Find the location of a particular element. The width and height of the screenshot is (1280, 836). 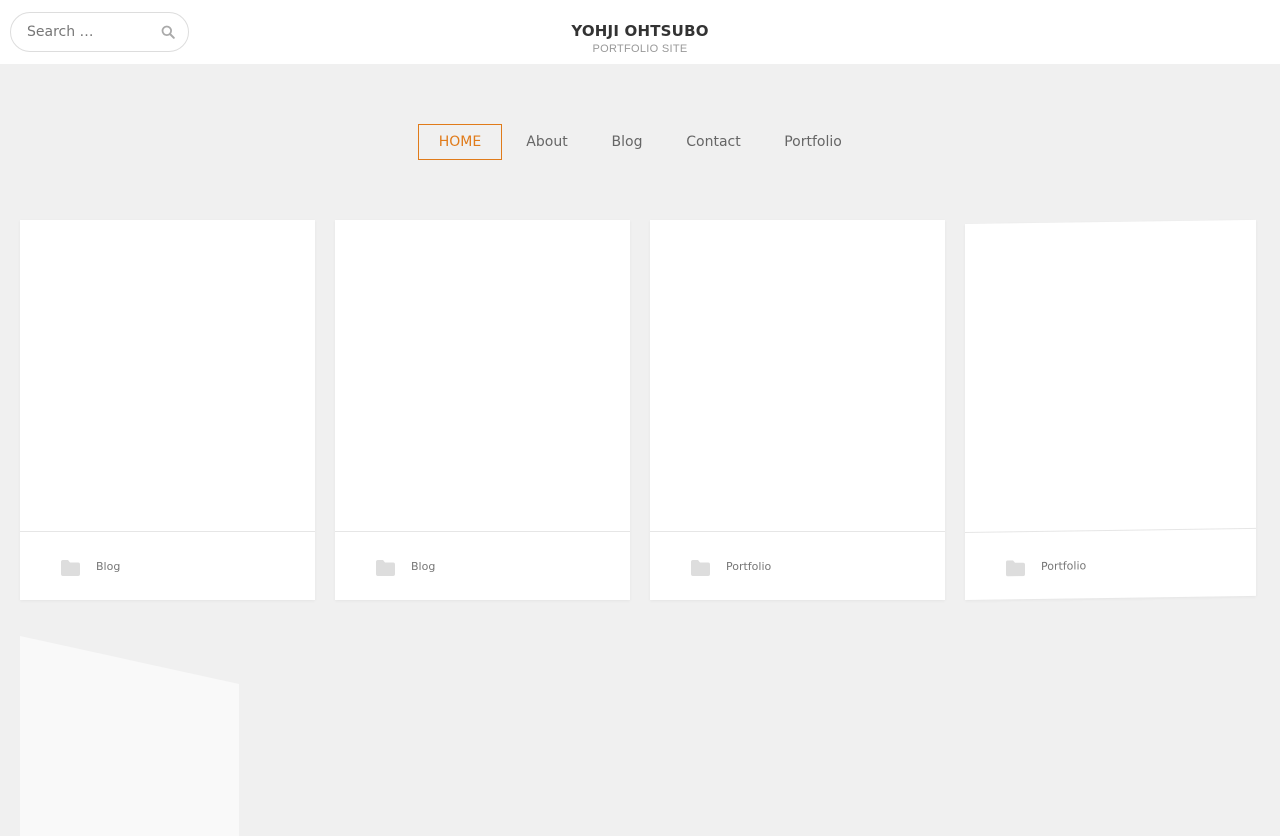

nav-item-portfolio: Portfolio is located at coordinates (813, 142).